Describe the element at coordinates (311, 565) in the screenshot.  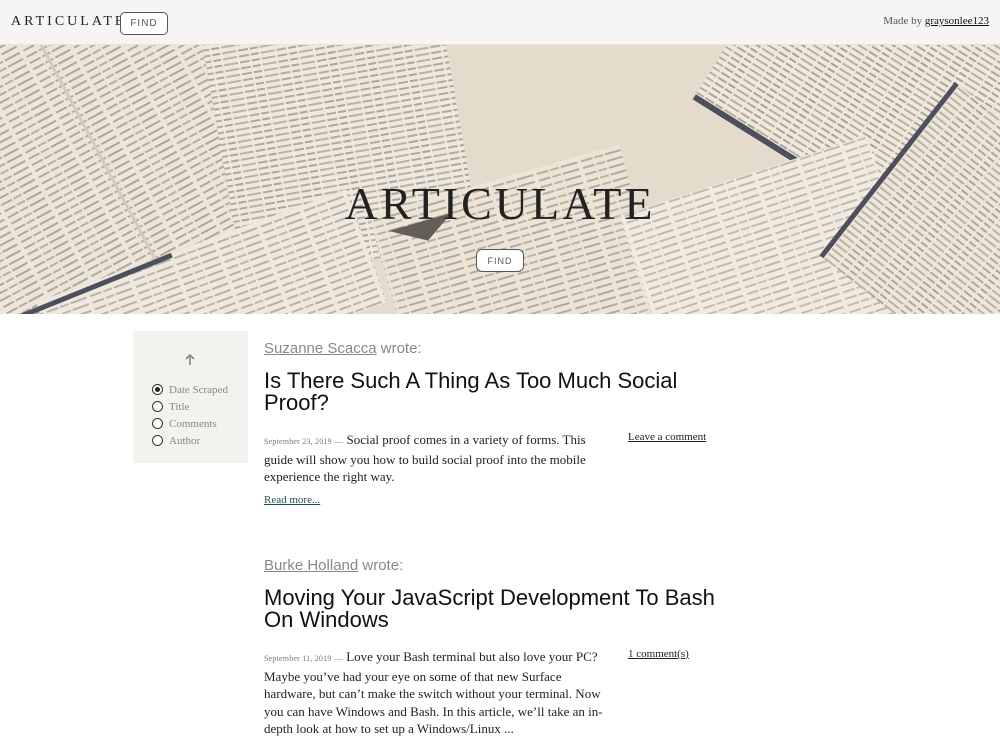
I see `author-link: Burke Holland` at that location.